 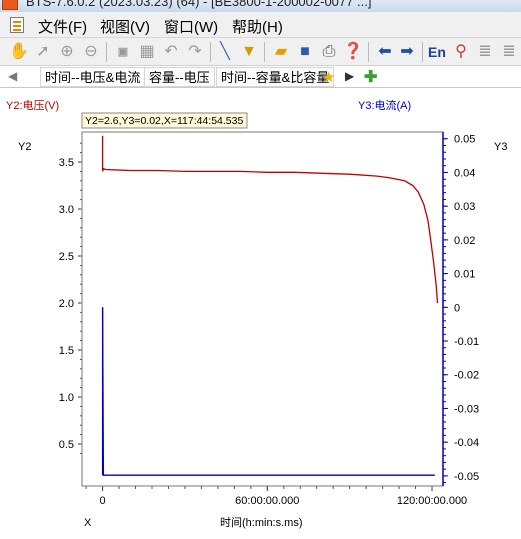 What do you see at coordinates (461, 52) in the screenshot?
I see `marker-icon: ⚲` at bounding box center [461, 52].